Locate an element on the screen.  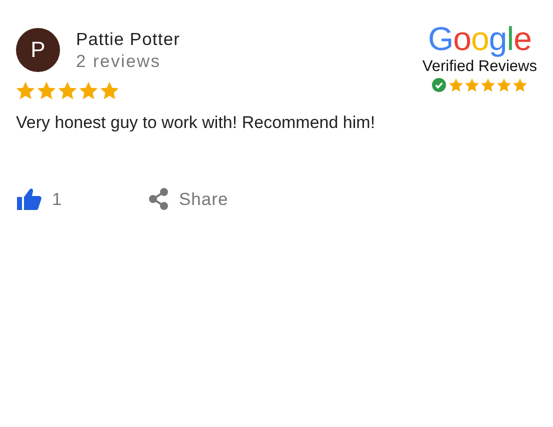
google-logo: Google is located at coordinates (480, 39).